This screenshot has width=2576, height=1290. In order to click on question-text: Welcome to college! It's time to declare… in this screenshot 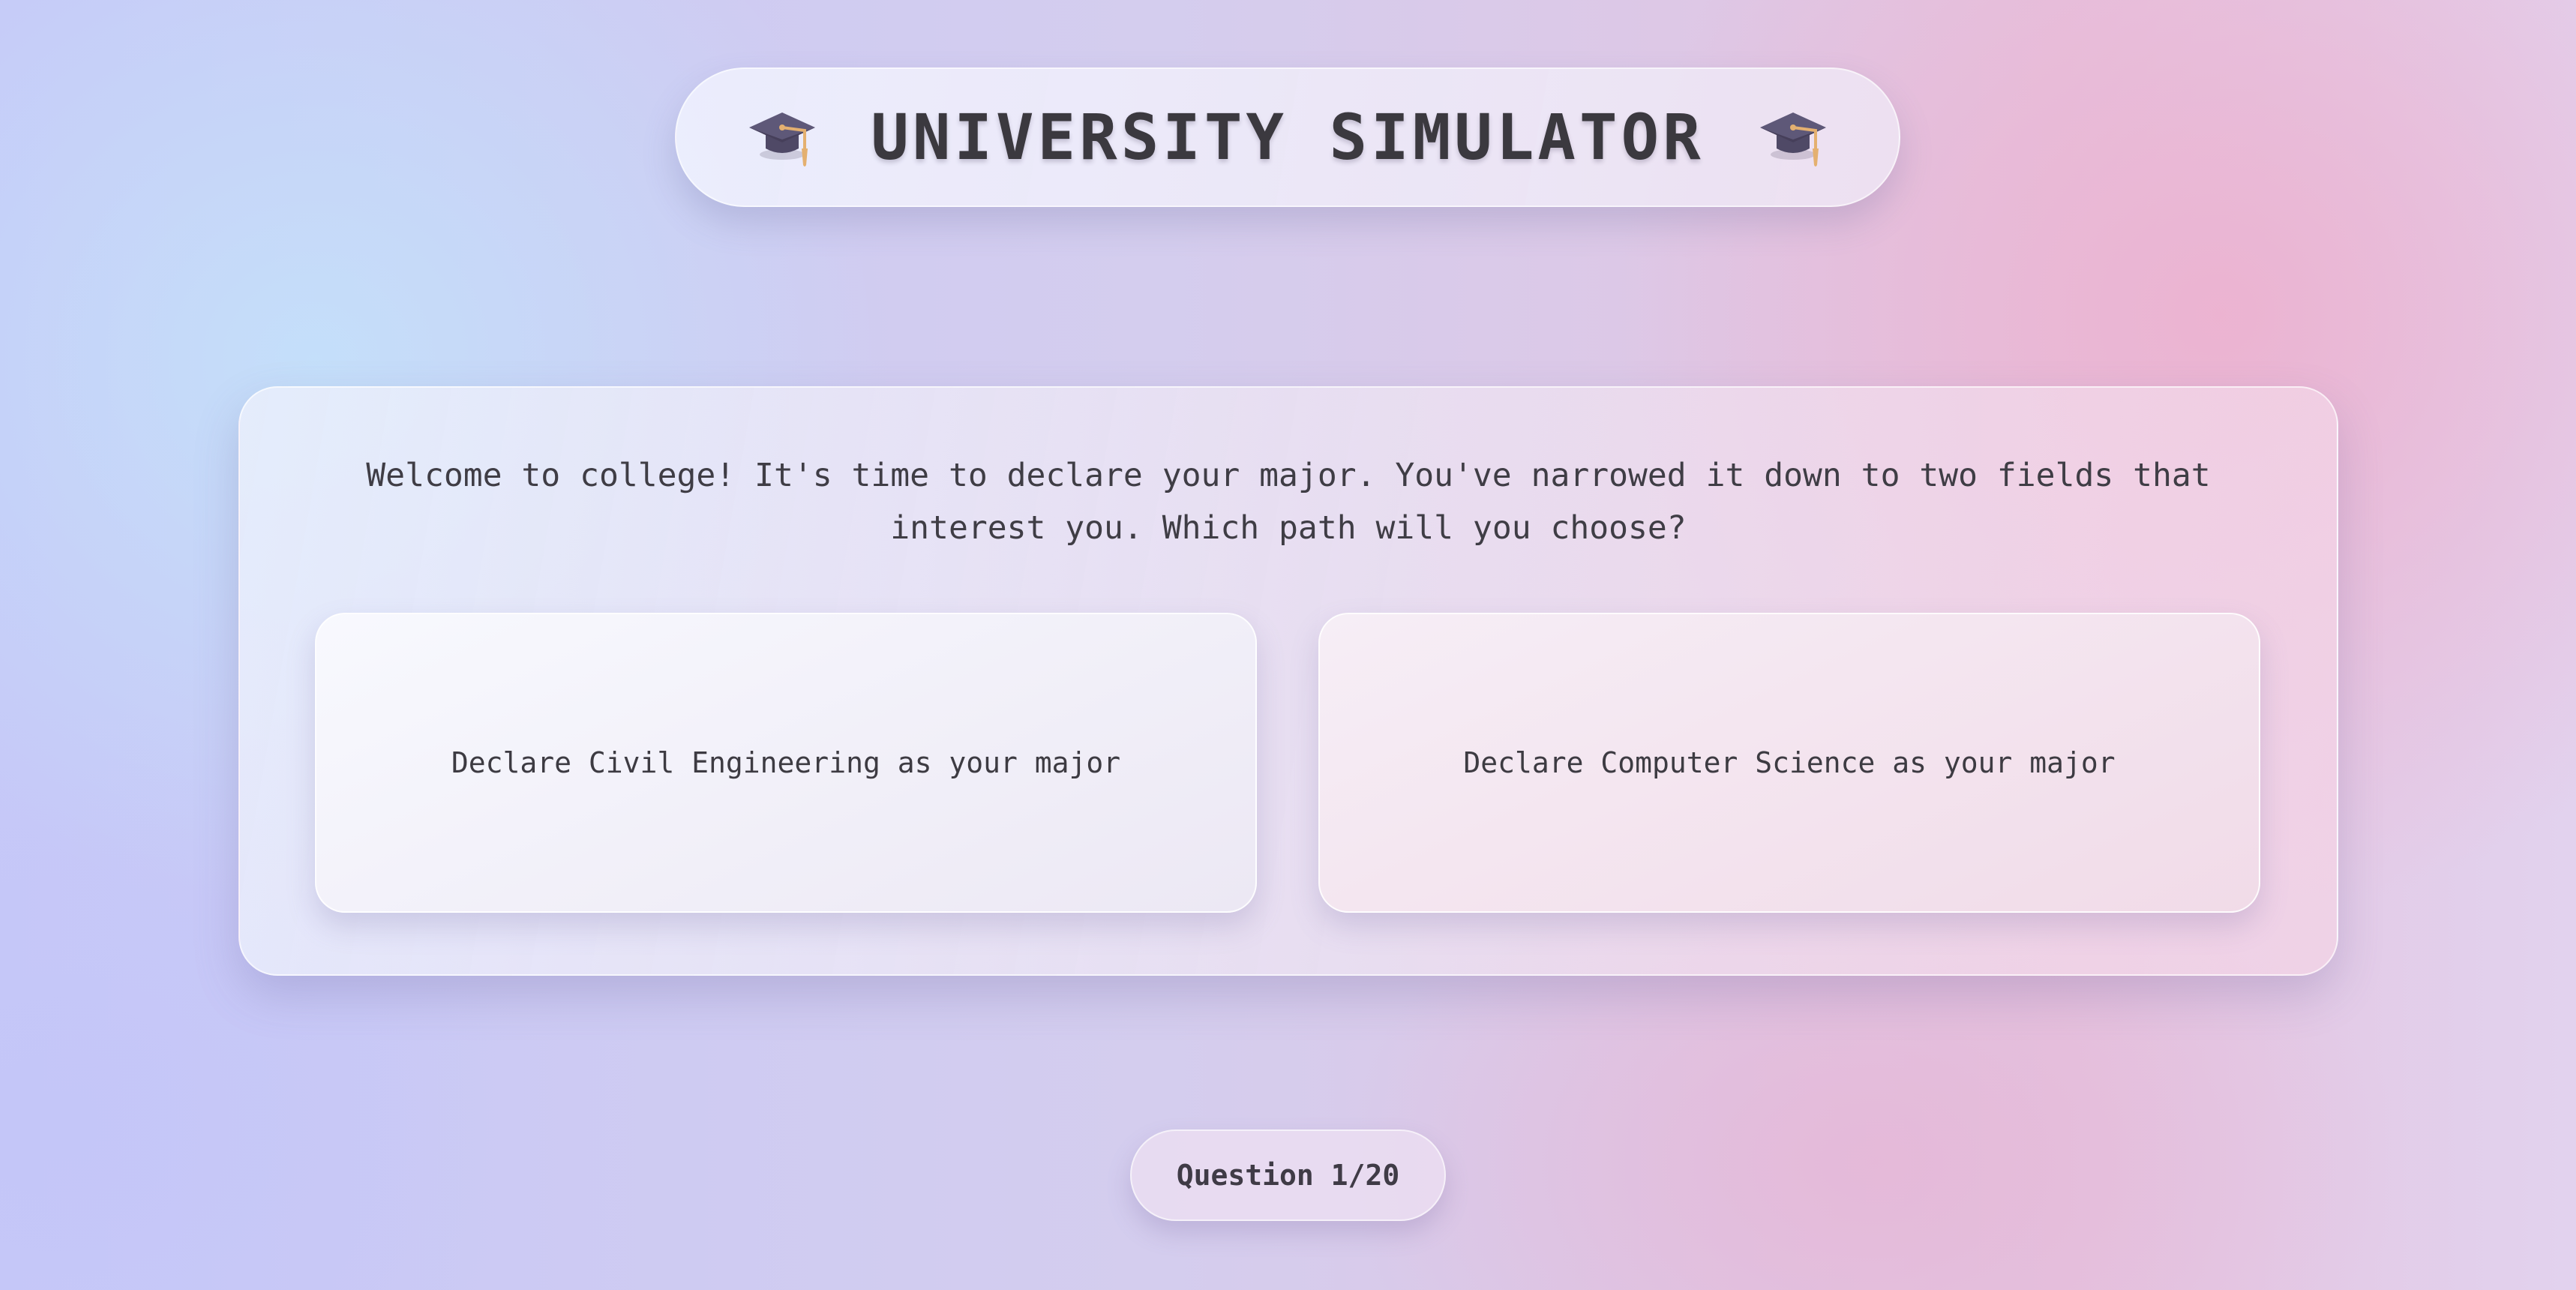, I will do `click(1289, 502)`.